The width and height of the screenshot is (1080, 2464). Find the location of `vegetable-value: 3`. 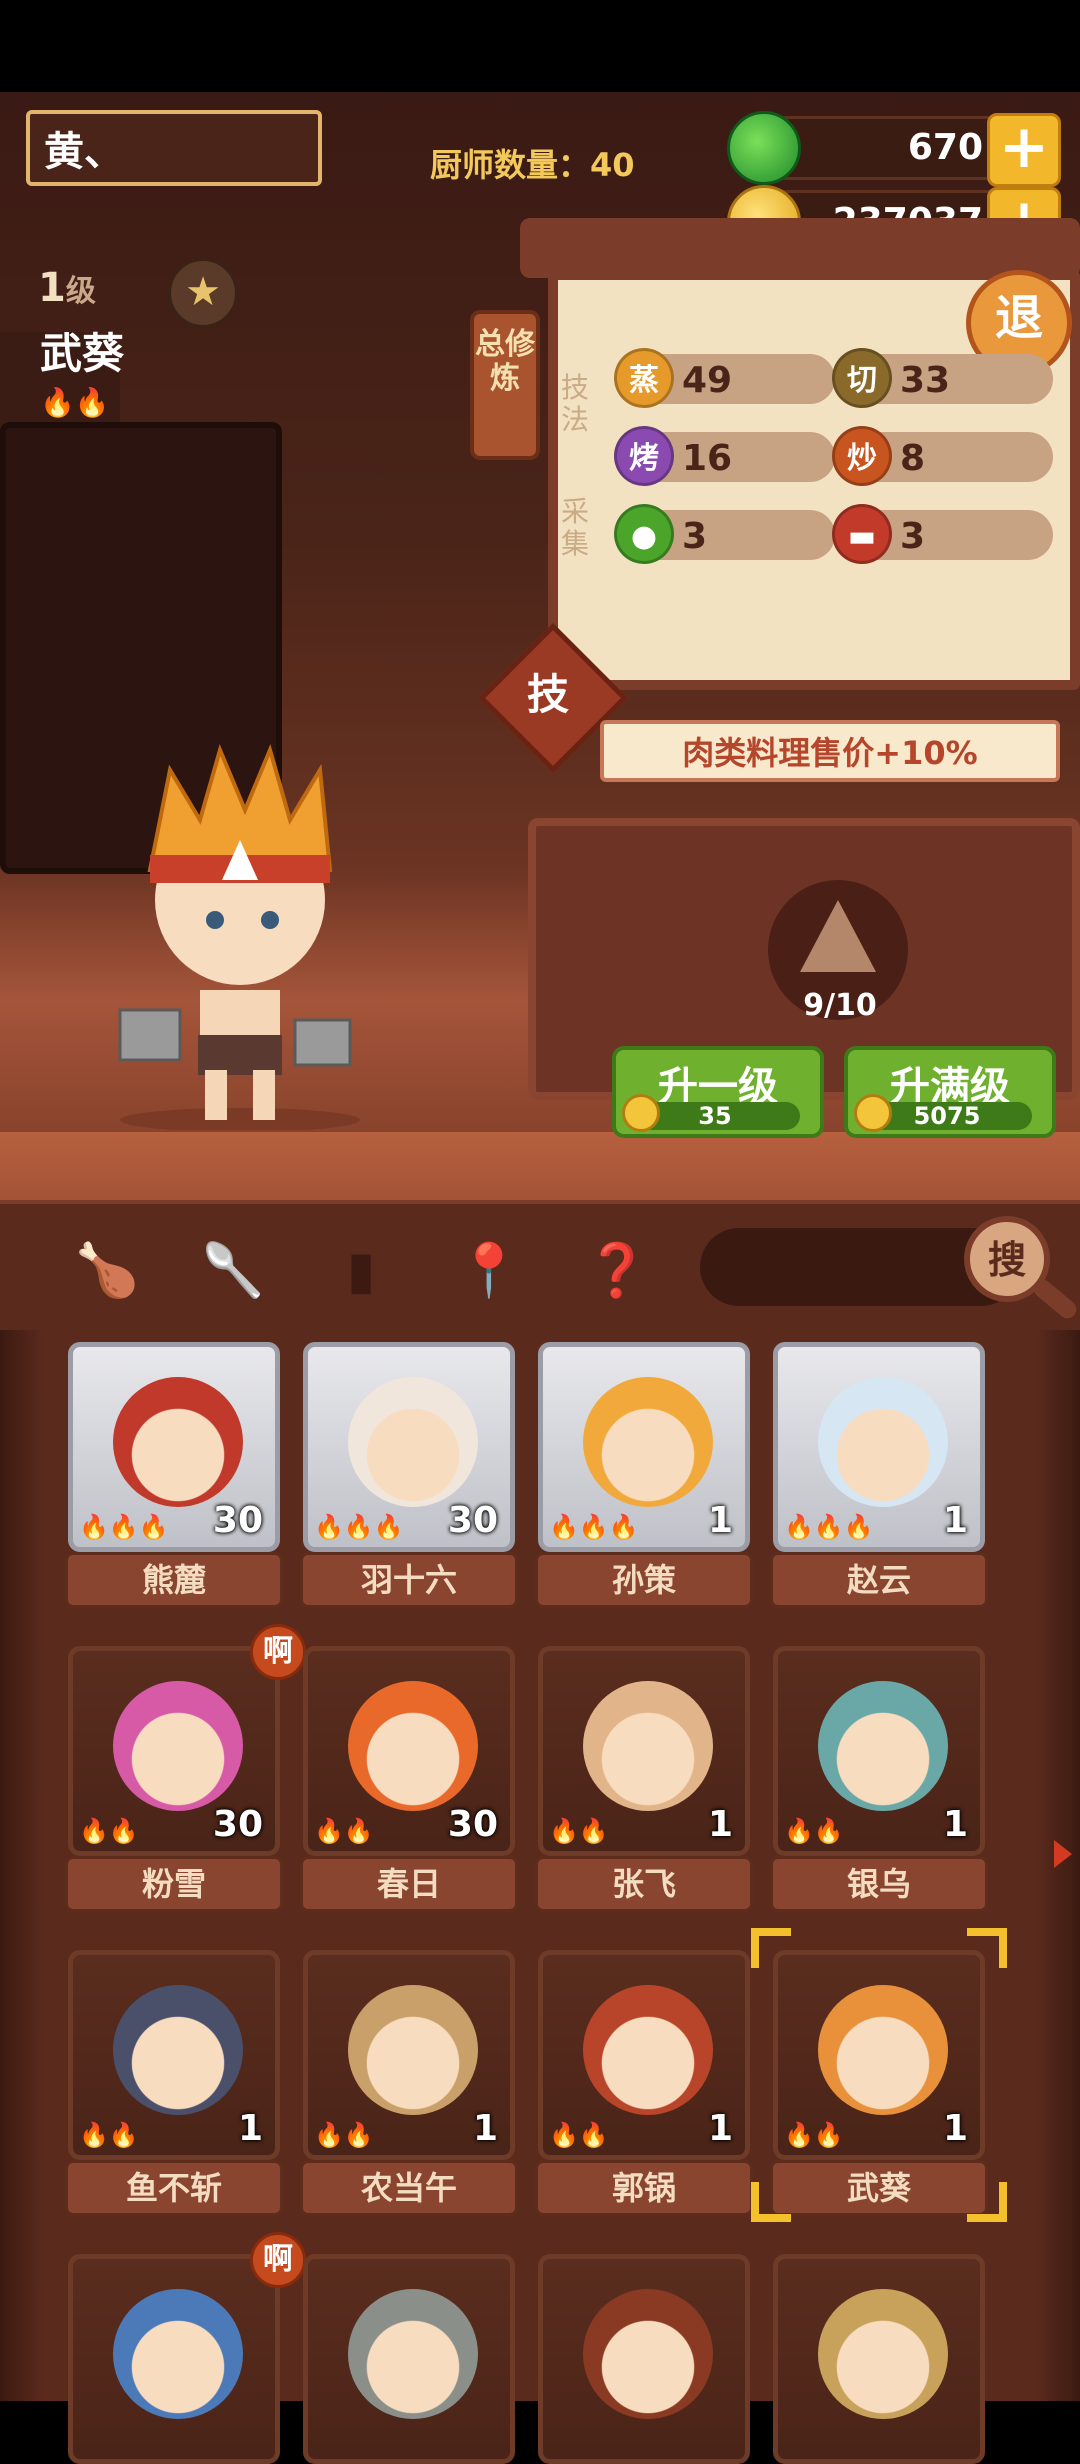

vegetable-value: 3 is located at coordinates (695, 536).